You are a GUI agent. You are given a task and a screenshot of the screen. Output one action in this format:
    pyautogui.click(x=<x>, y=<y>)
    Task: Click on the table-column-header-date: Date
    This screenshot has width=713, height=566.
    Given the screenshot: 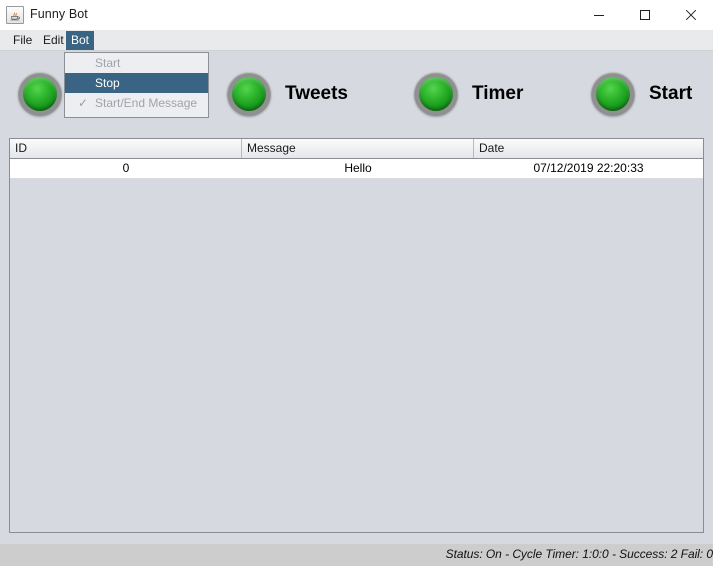 What is the action you would take?
    pyautogui.click(x=588, y=148)
    